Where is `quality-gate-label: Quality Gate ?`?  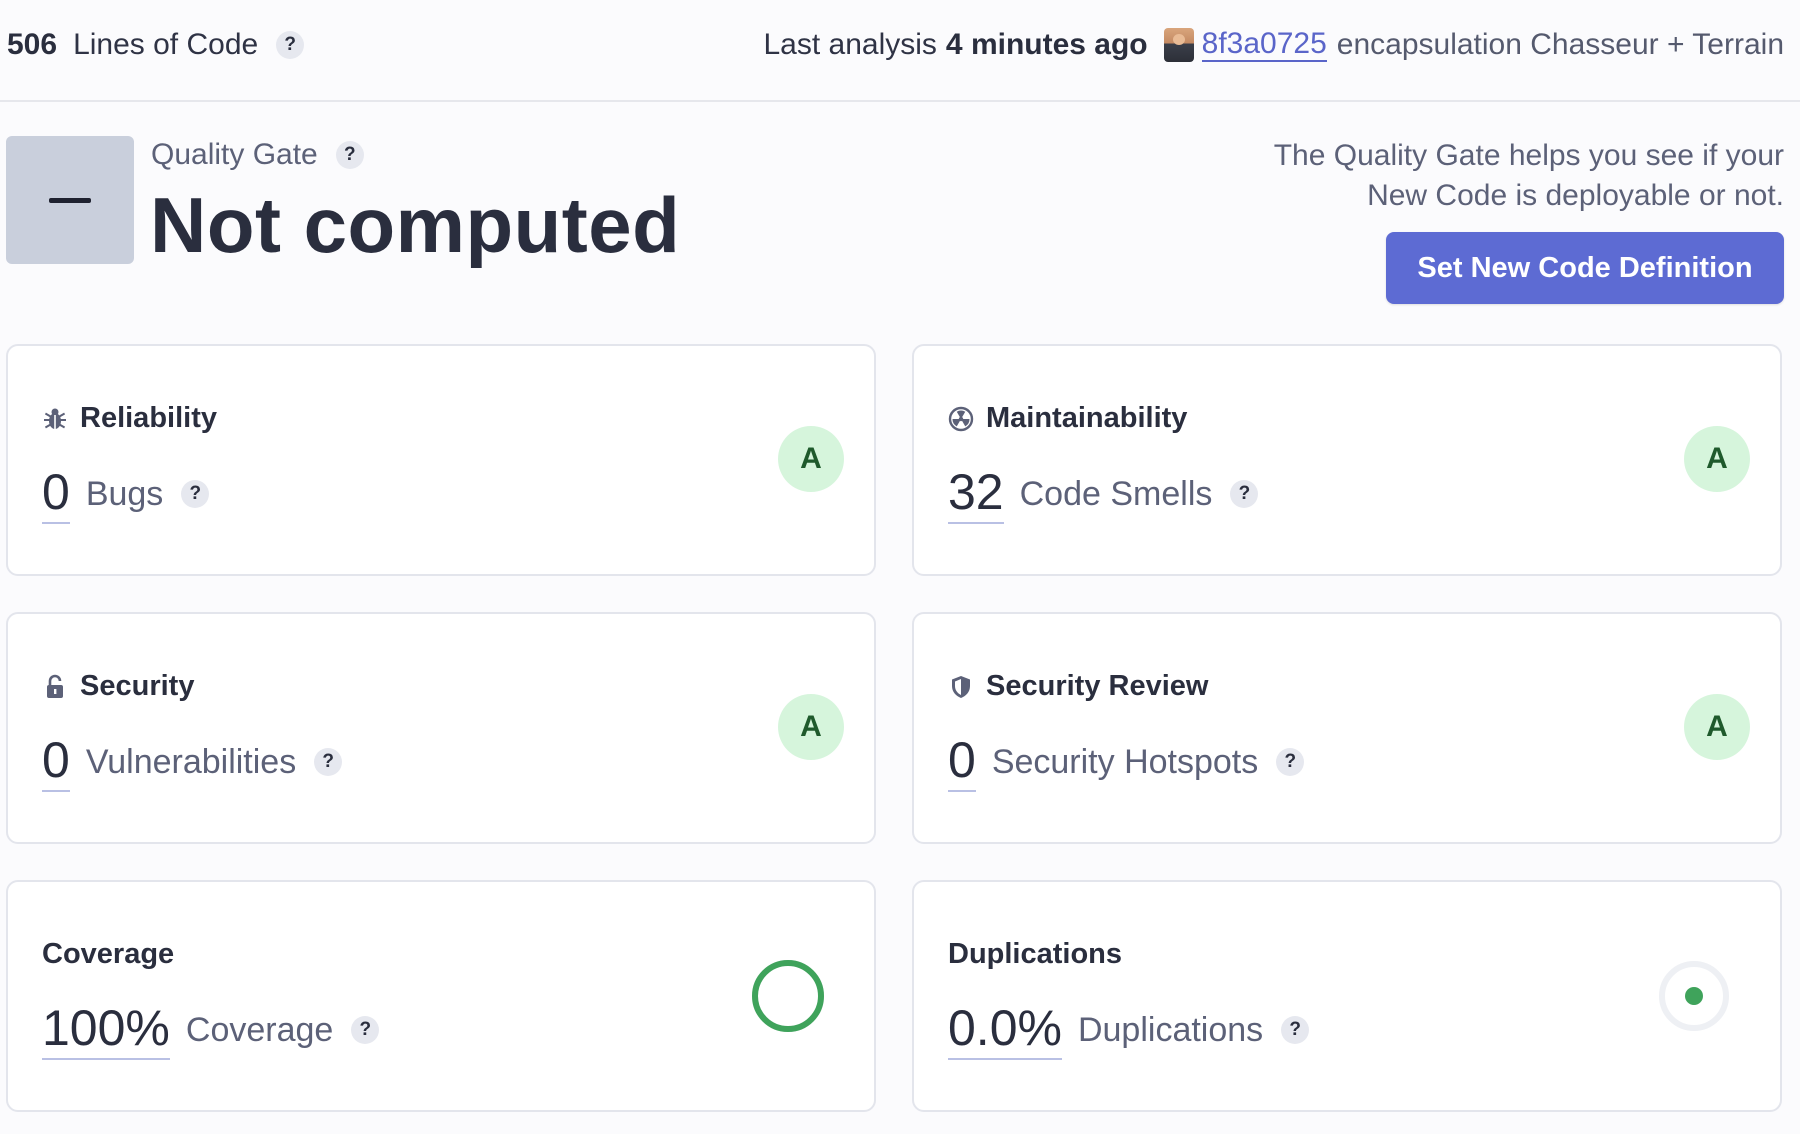
quality-gate-label: Quality Gate ? is located at coordinates (257, 155).